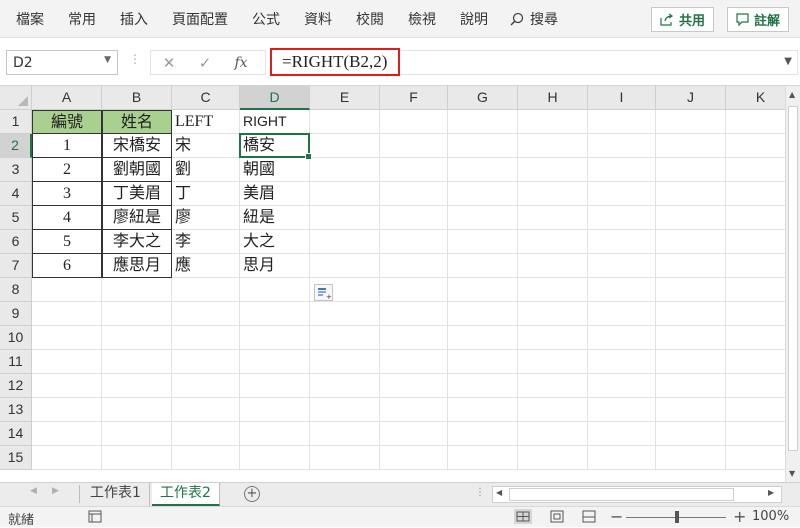  I want to click on cell-j11, so click(691, 362).